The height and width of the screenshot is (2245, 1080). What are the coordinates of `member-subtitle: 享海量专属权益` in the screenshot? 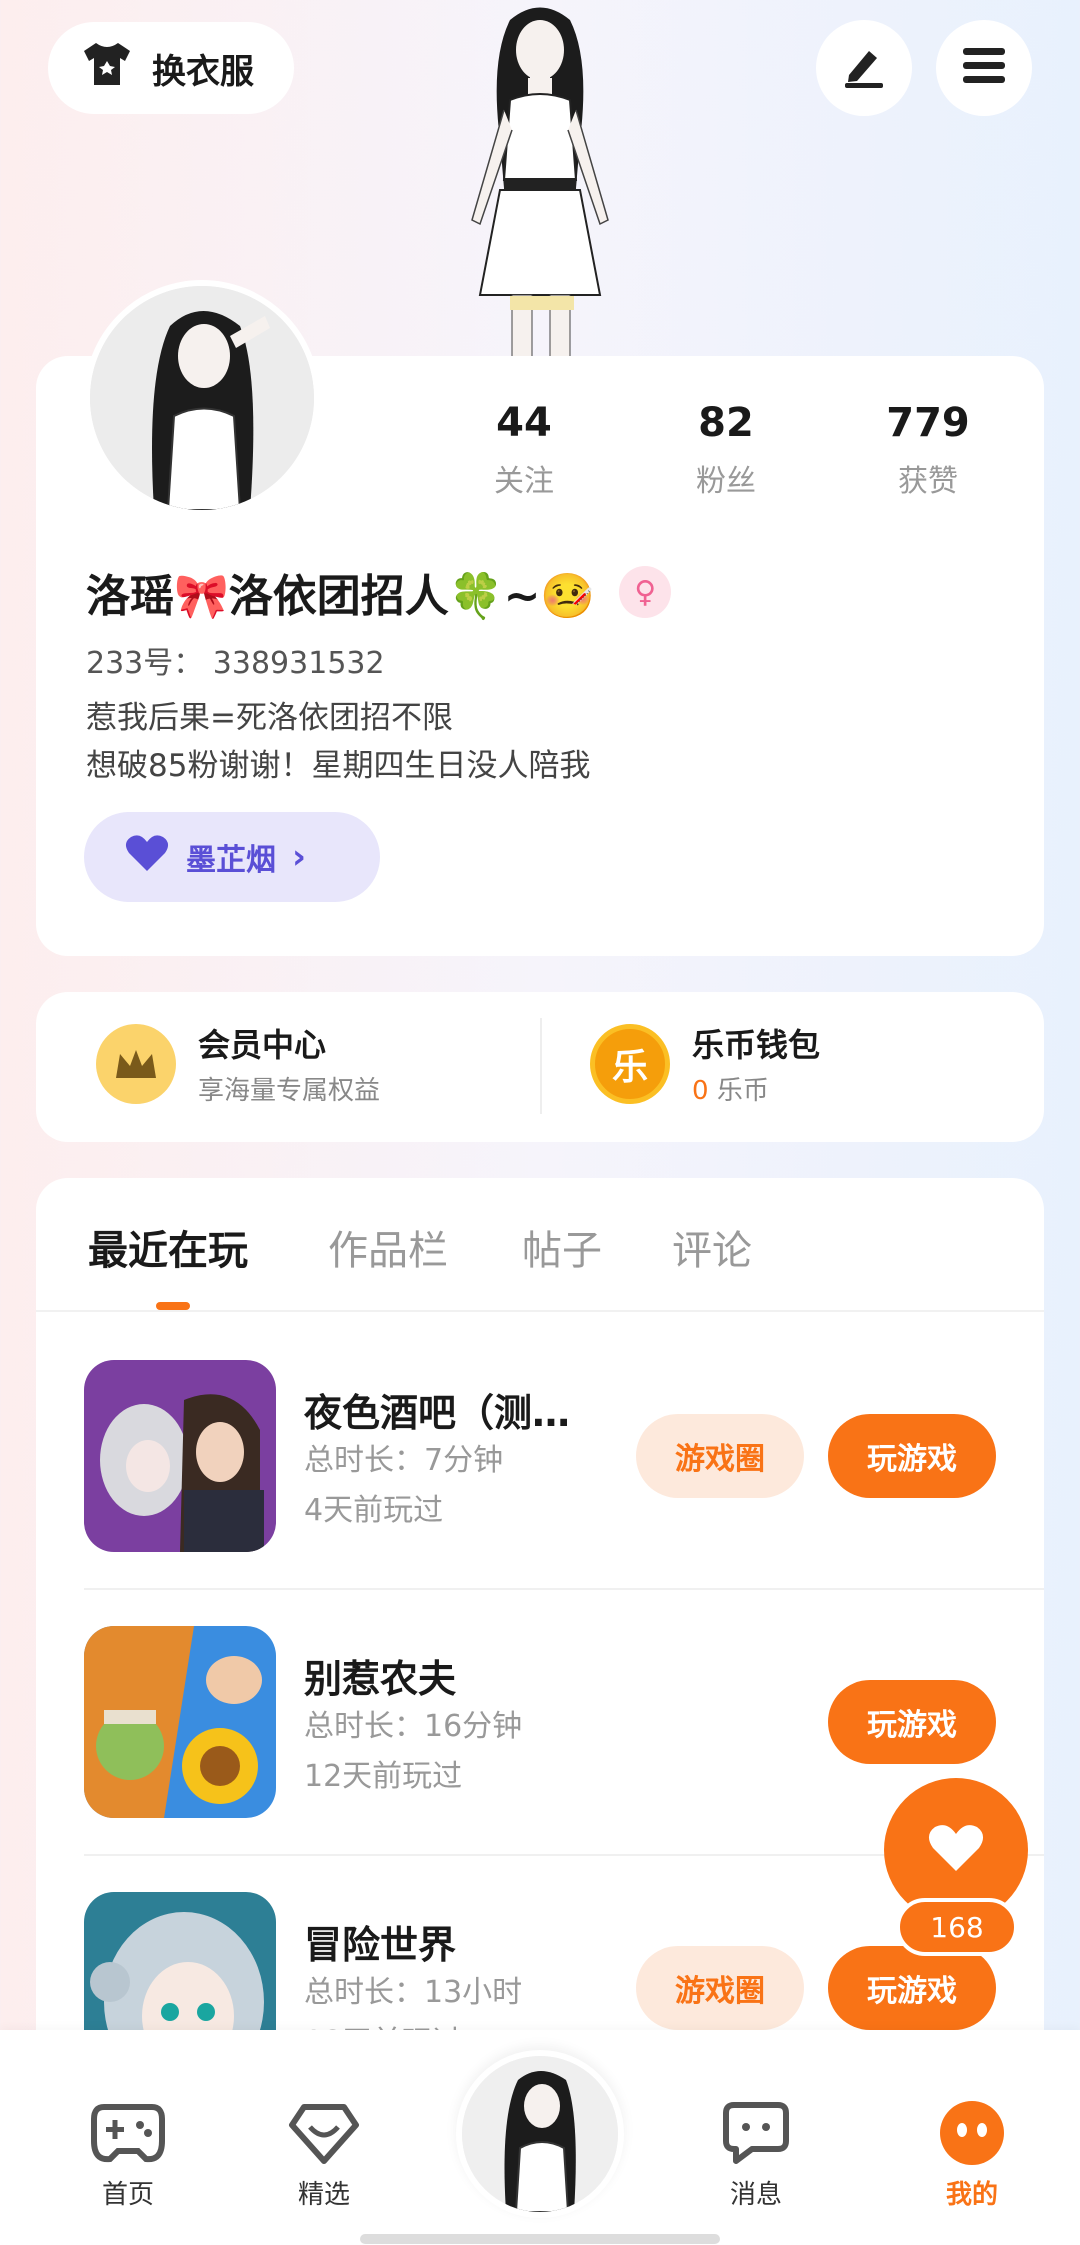 It's located at (289, 1091).